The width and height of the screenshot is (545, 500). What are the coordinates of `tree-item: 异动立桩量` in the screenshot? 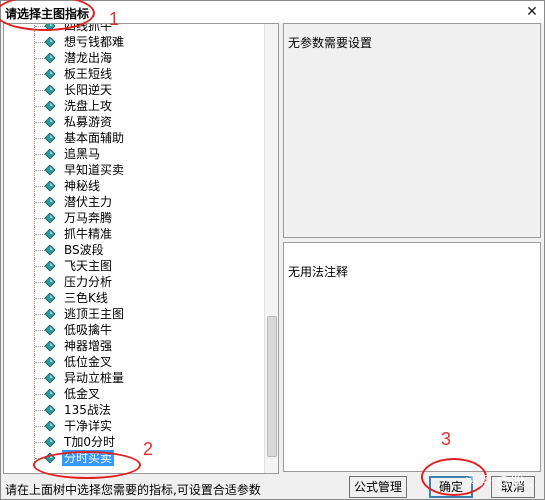 It's located at (134, 378).